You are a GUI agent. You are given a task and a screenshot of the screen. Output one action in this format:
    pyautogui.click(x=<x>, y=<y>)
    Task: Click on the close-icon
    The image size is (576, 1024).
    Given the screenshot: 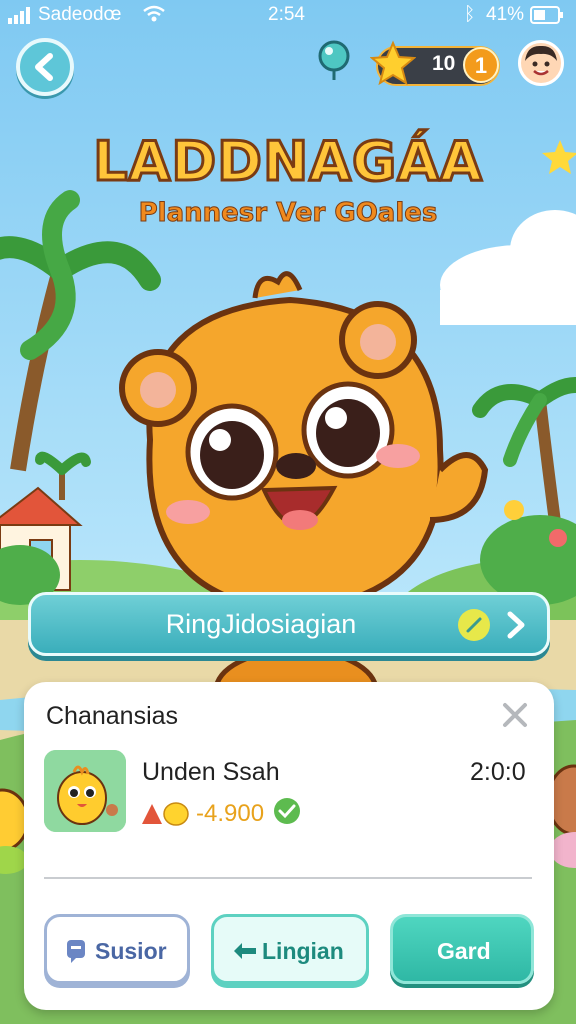 What is the action you would take?
    pyautogui.click(x=515, y=715)
    